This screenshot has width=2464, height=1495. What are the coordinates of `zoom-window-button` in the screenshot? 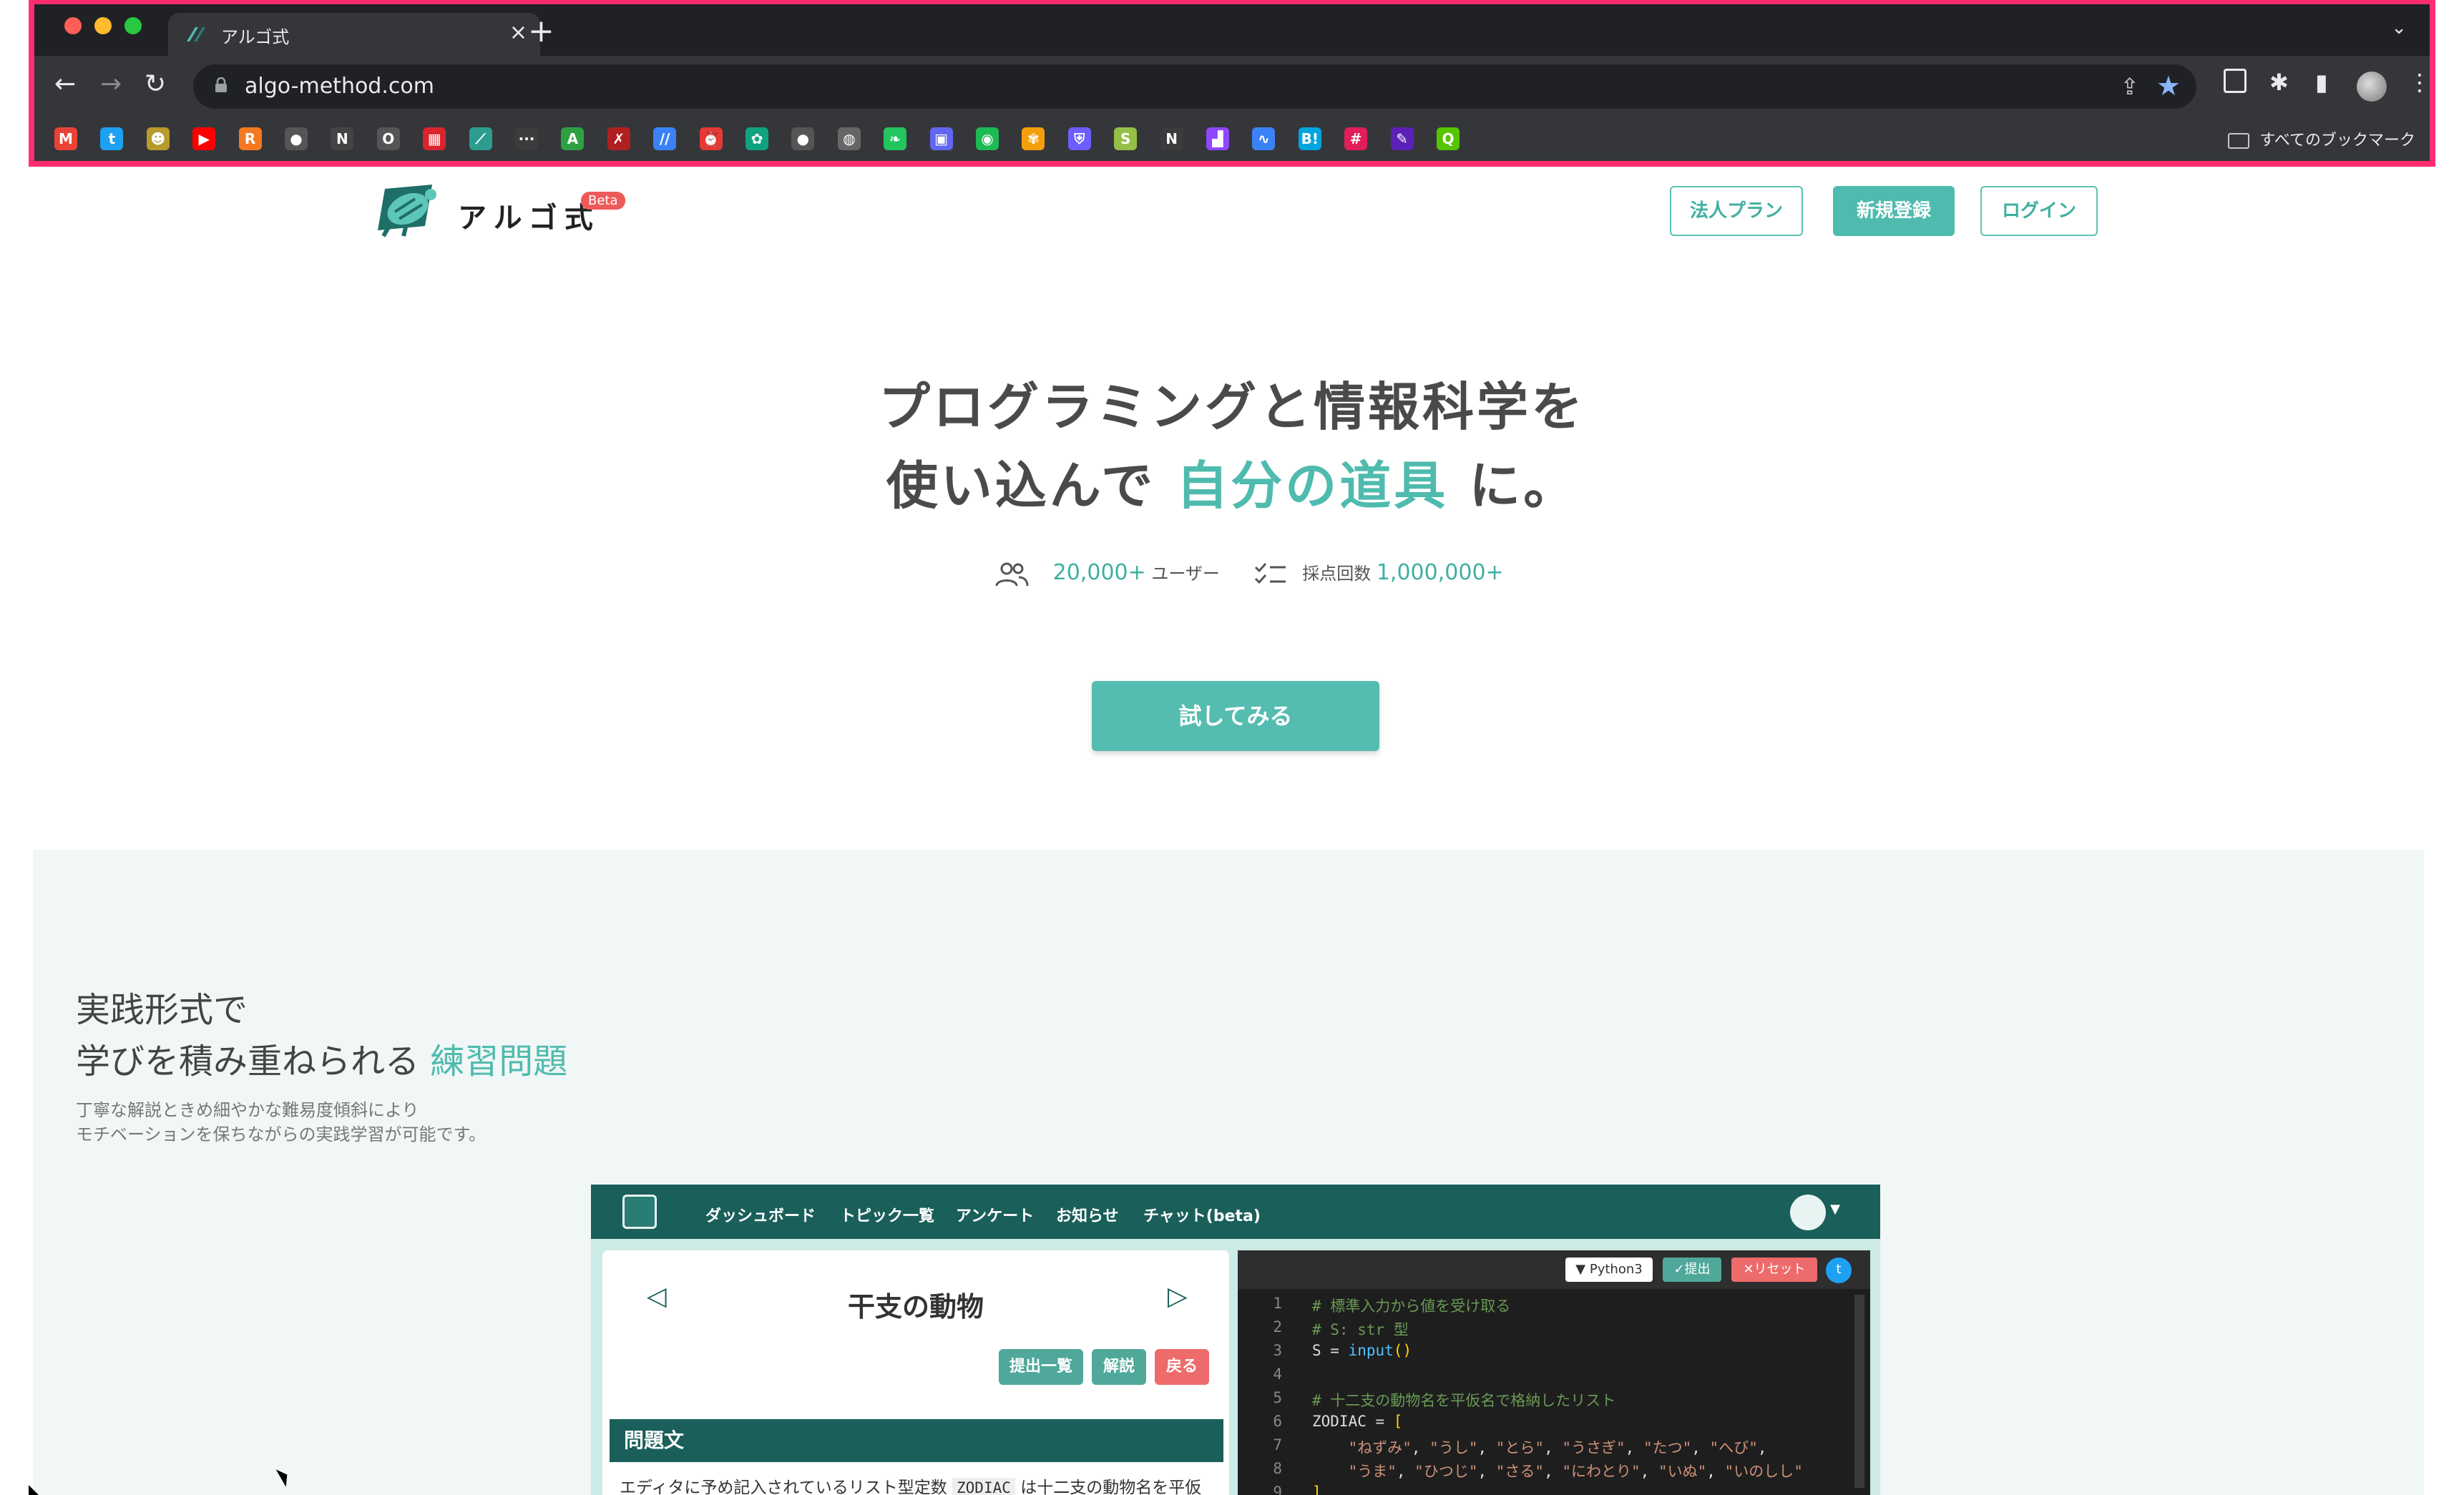 It's located at (133, 25).